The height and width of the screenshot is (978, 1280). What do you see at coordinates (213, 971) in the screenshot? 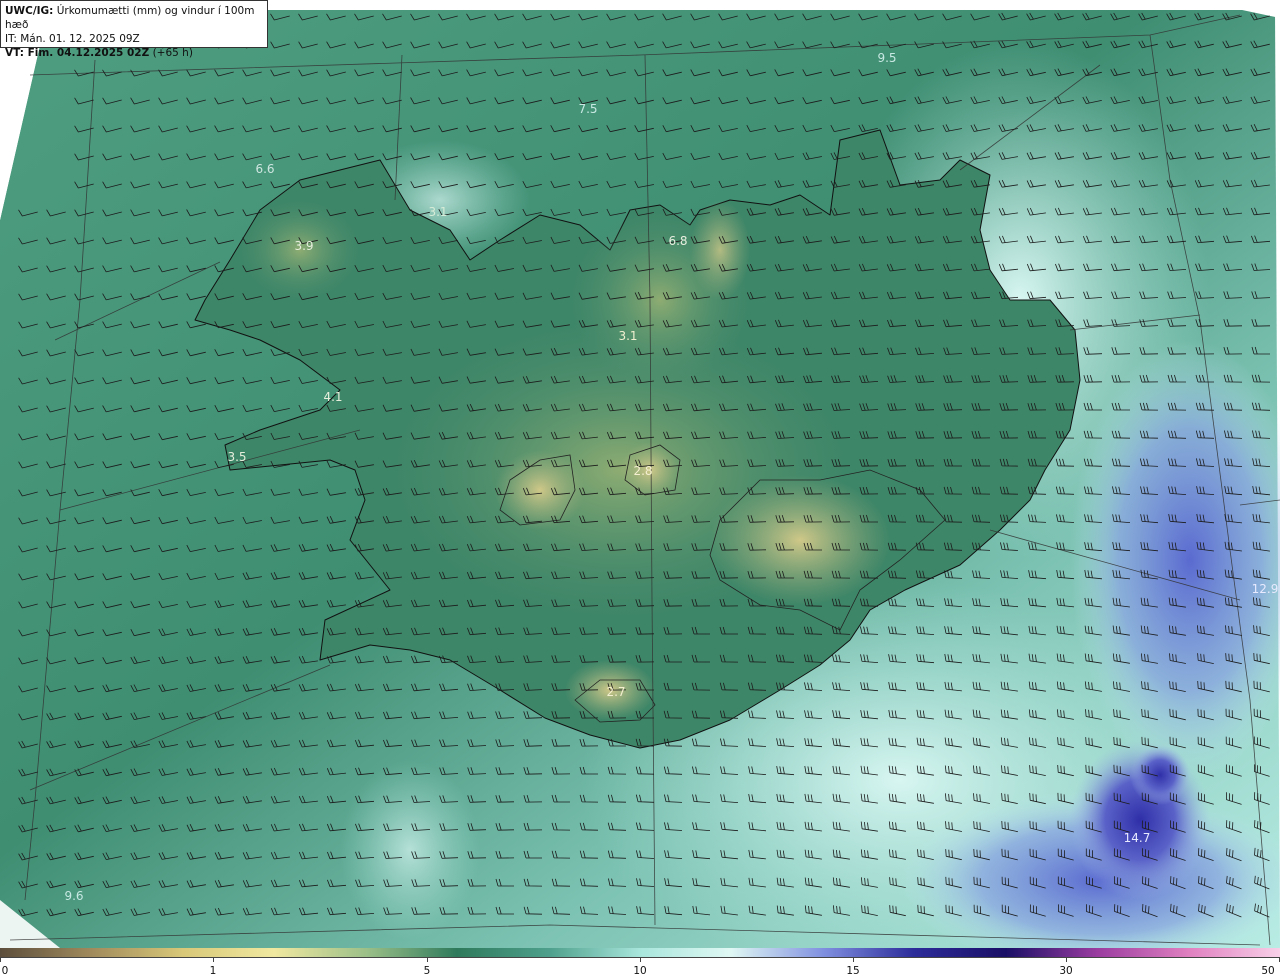
I see `colorbar-tick-1: 1` at bounding box center [213, 971].